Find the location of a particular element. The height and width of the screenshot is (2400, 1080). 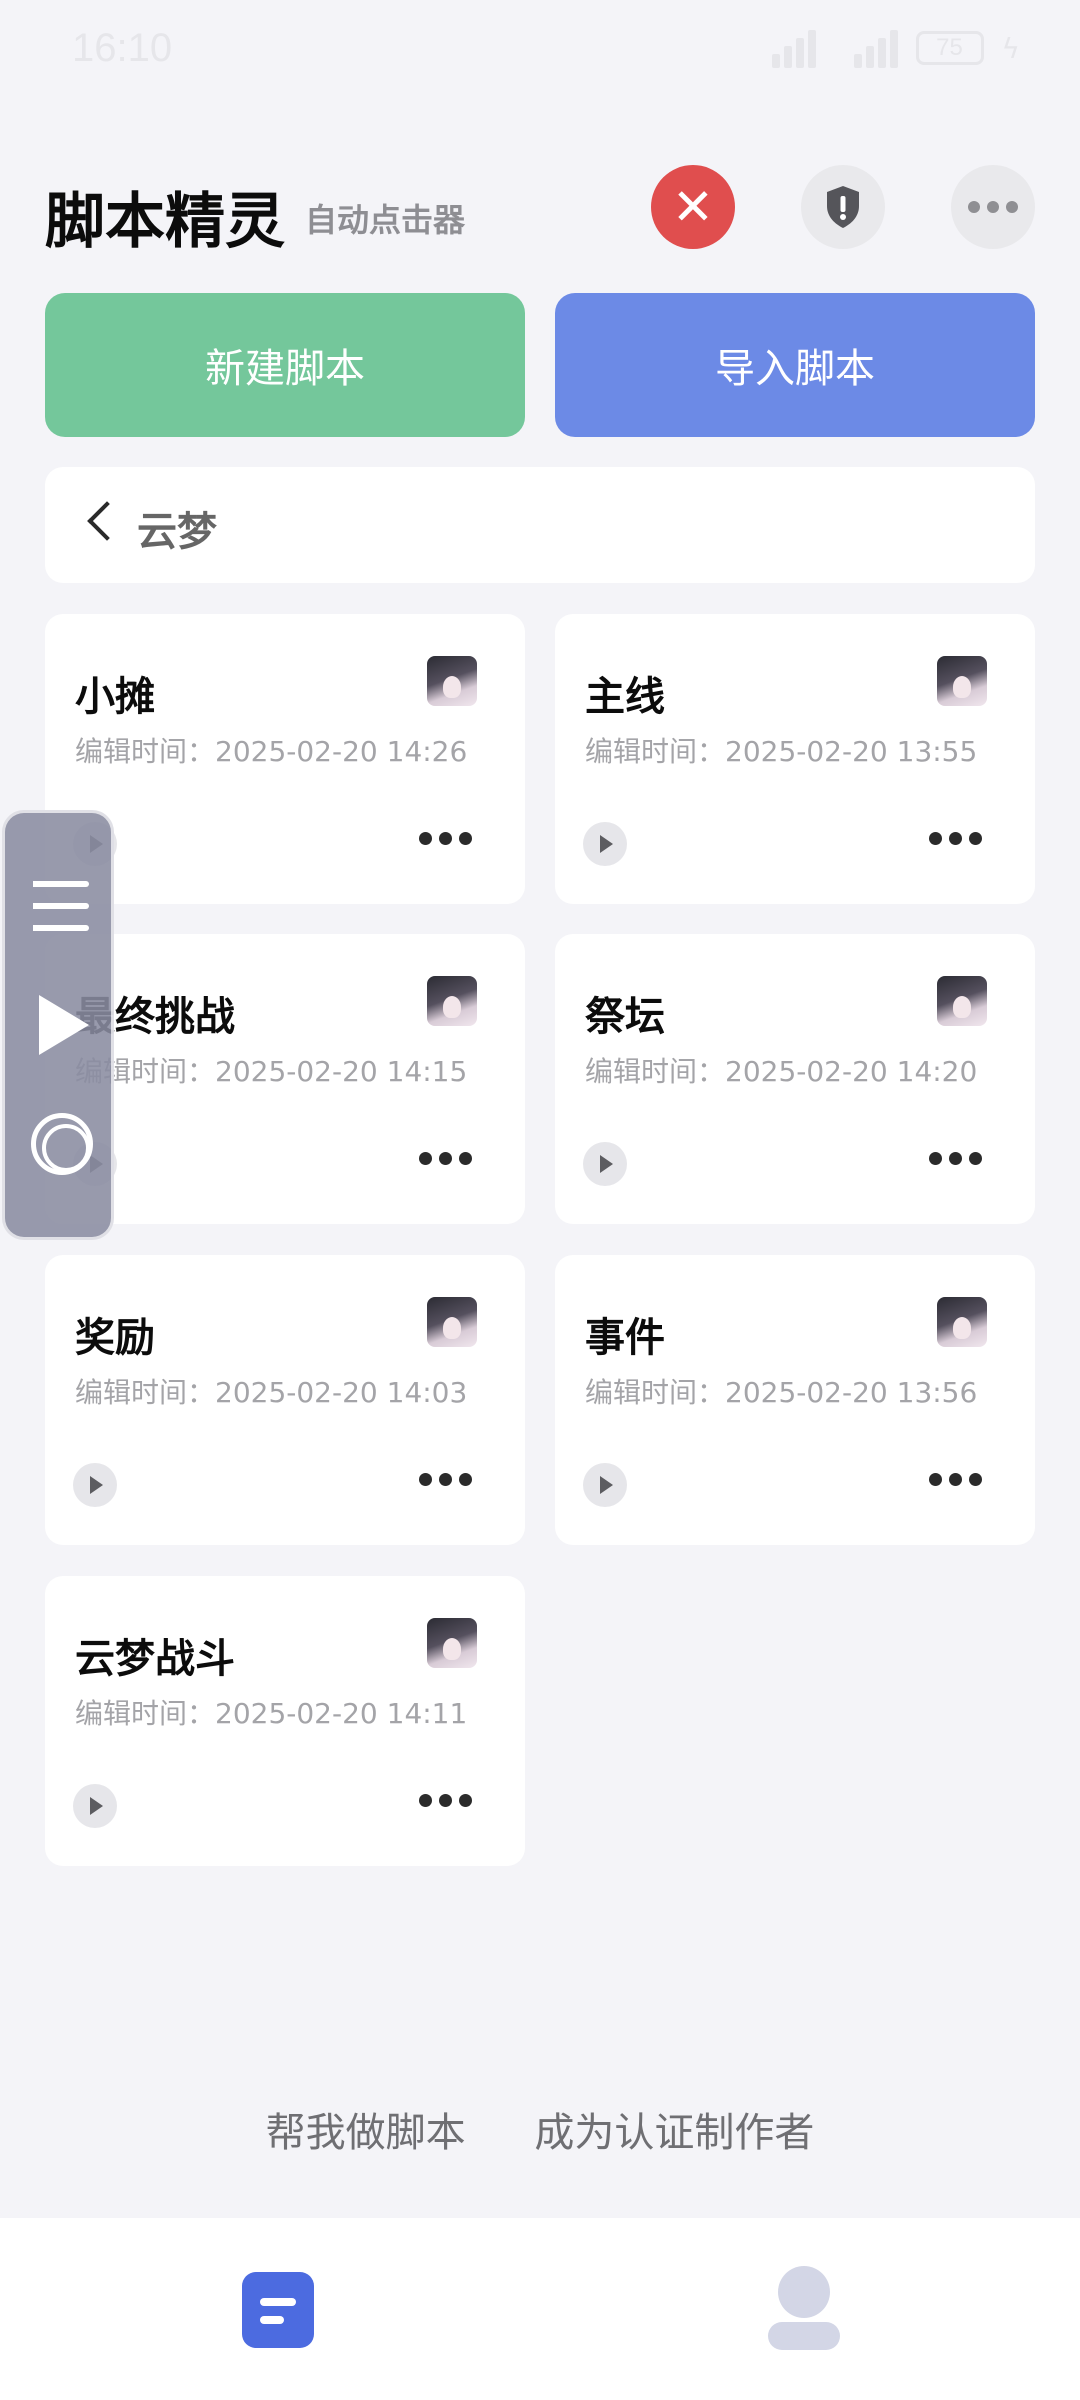

more-button is located at coordinates (993, 207).